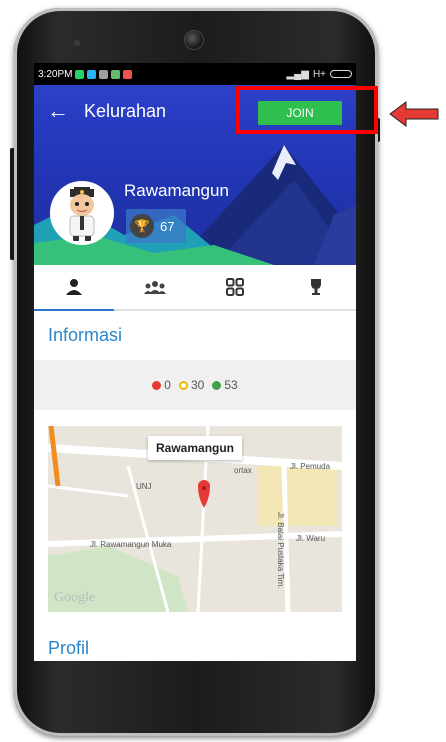 This screenshot has height=742, width=446. I want to click on stat-yellow: 30, so click(191, 385).